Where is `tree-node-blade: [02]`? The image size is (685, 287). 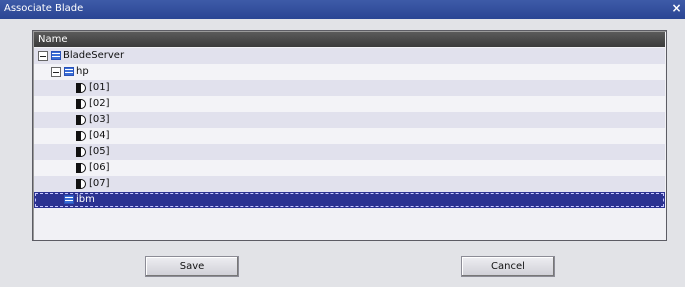 tree-node-blade: [02] is located at coordinates (349, 104).